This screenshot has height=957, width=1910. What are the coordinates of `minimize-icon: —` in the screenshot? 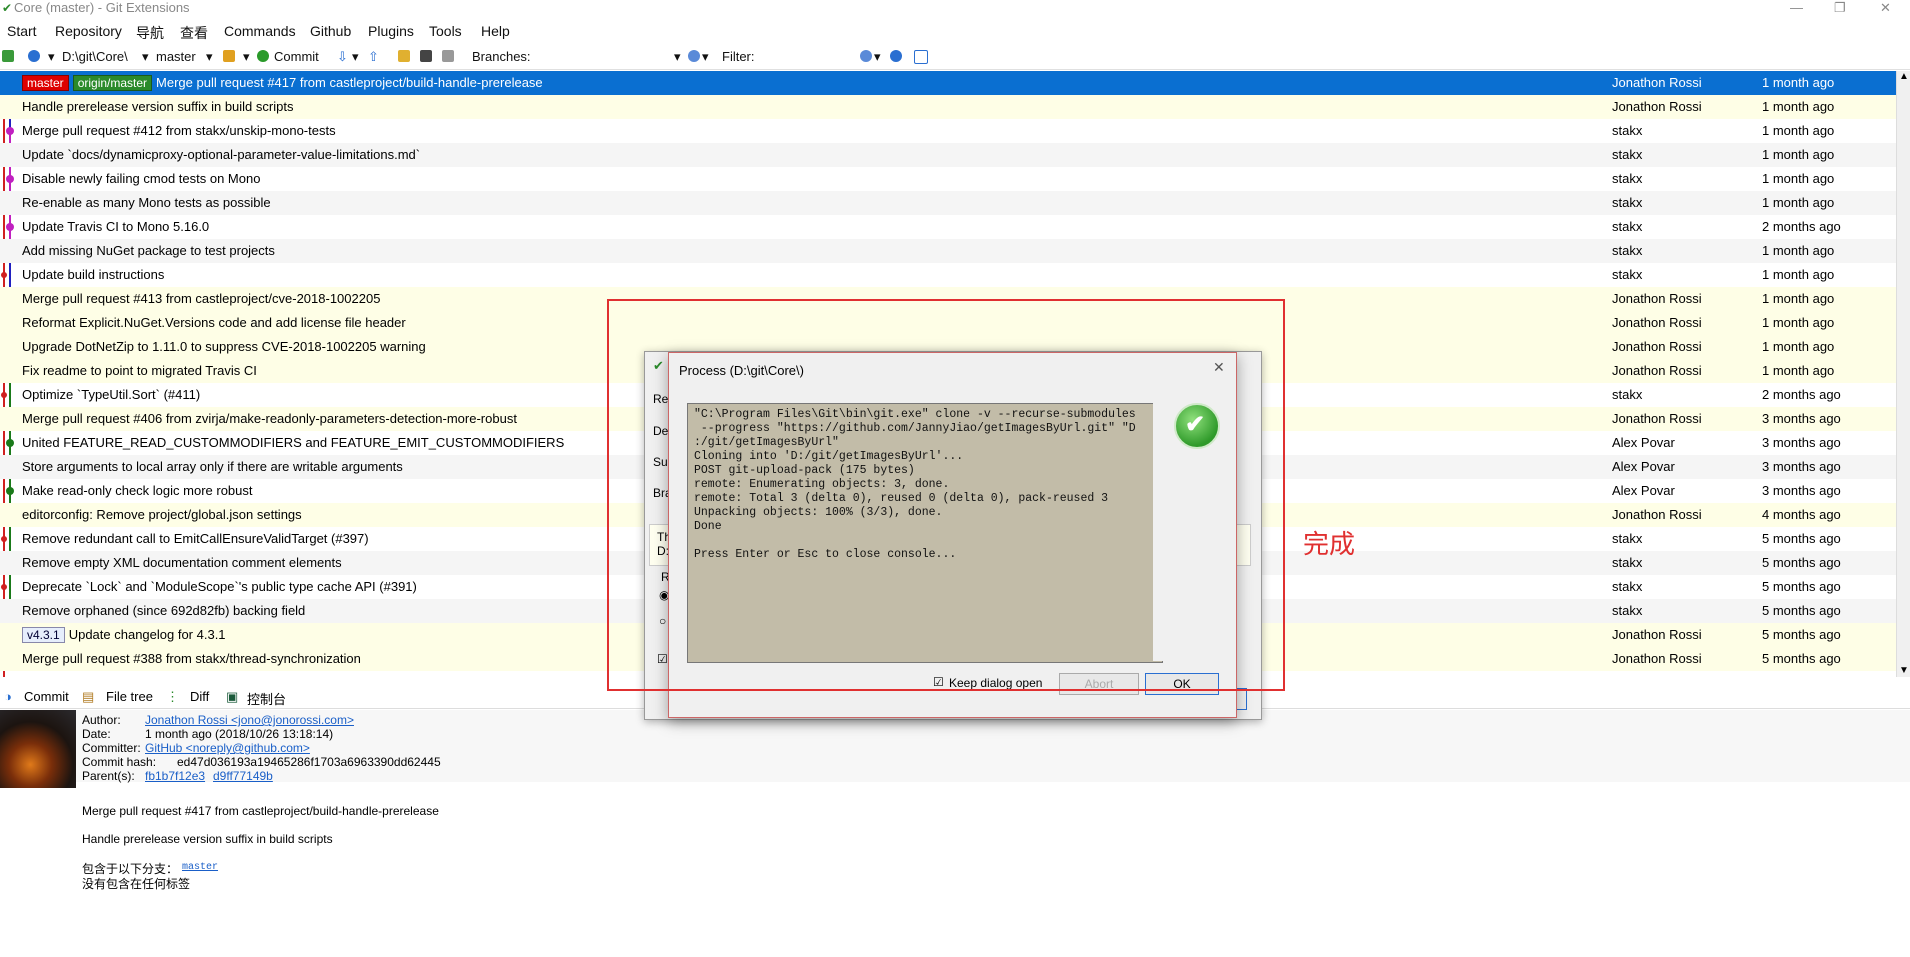 It's located at (1796, 7).